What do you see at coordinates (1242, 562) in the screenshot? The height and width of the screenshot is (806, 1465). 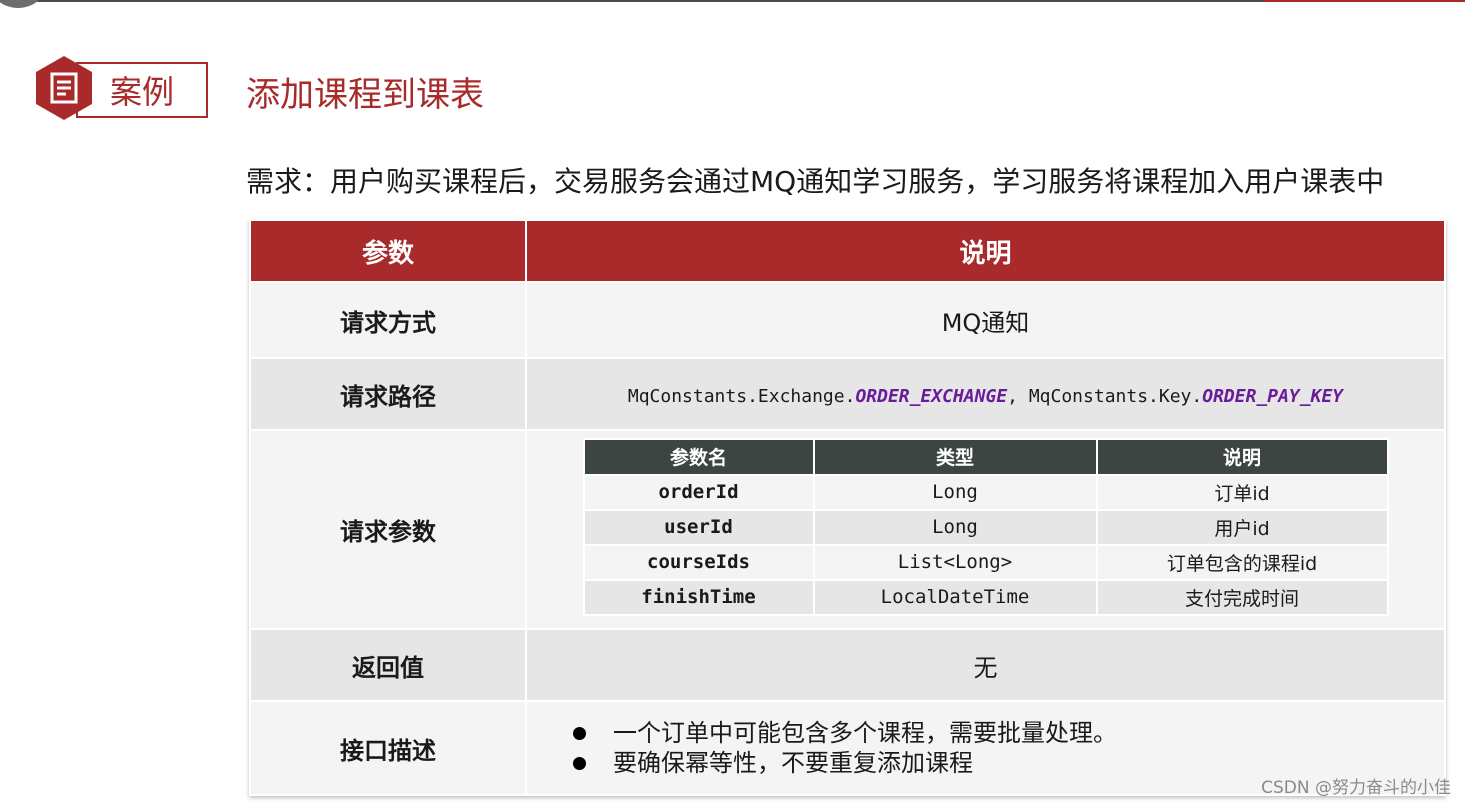 I see `param-desc: 订单包含的课程id` at bounding box center [1242, 562].